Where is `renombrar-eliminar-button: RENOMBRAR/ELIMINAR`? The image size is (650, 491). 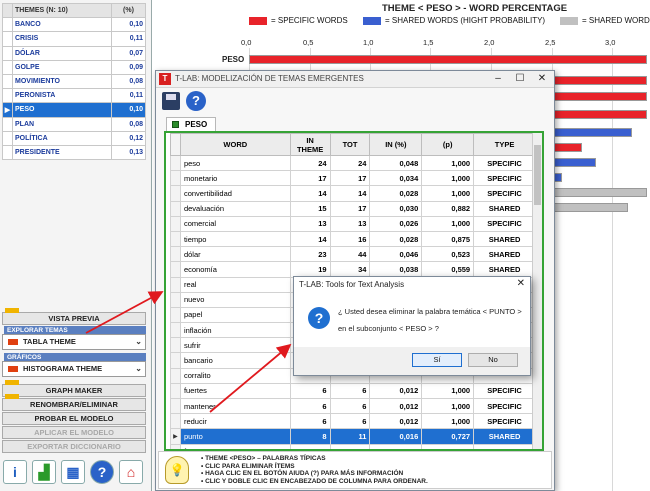 renombrar-eliminar-button: RENOMBRAR/ELIMINAR is located at coordinates (74, 404).